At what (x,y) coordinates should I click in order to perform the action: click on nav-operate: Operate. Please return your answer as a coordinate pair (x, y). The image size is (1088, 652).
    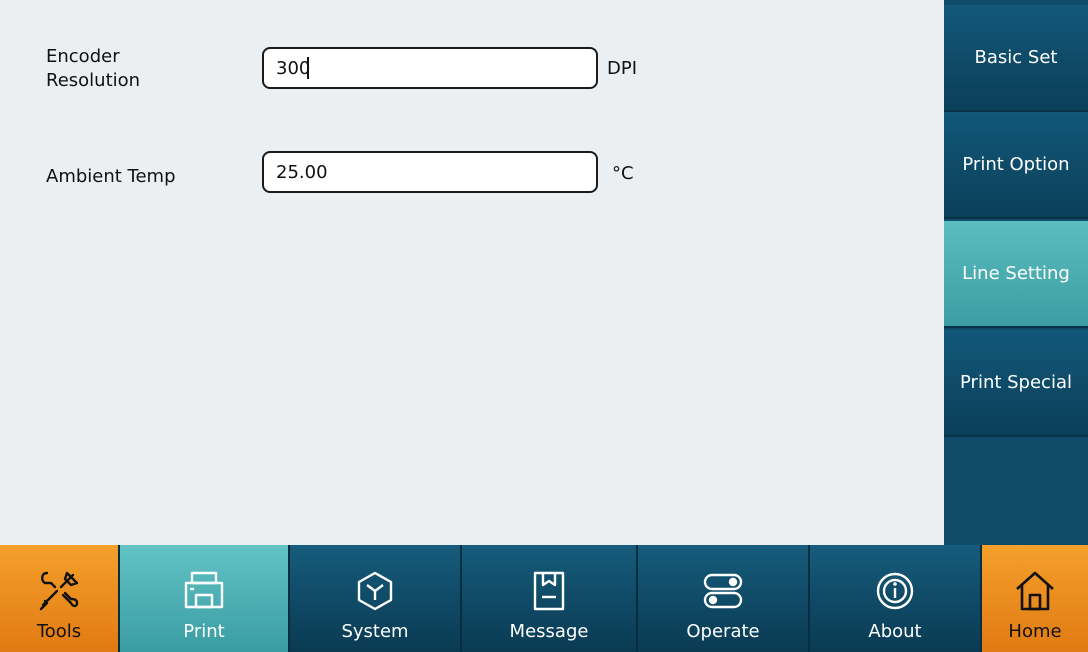
    Looking at the image, I should click on (724, 598).